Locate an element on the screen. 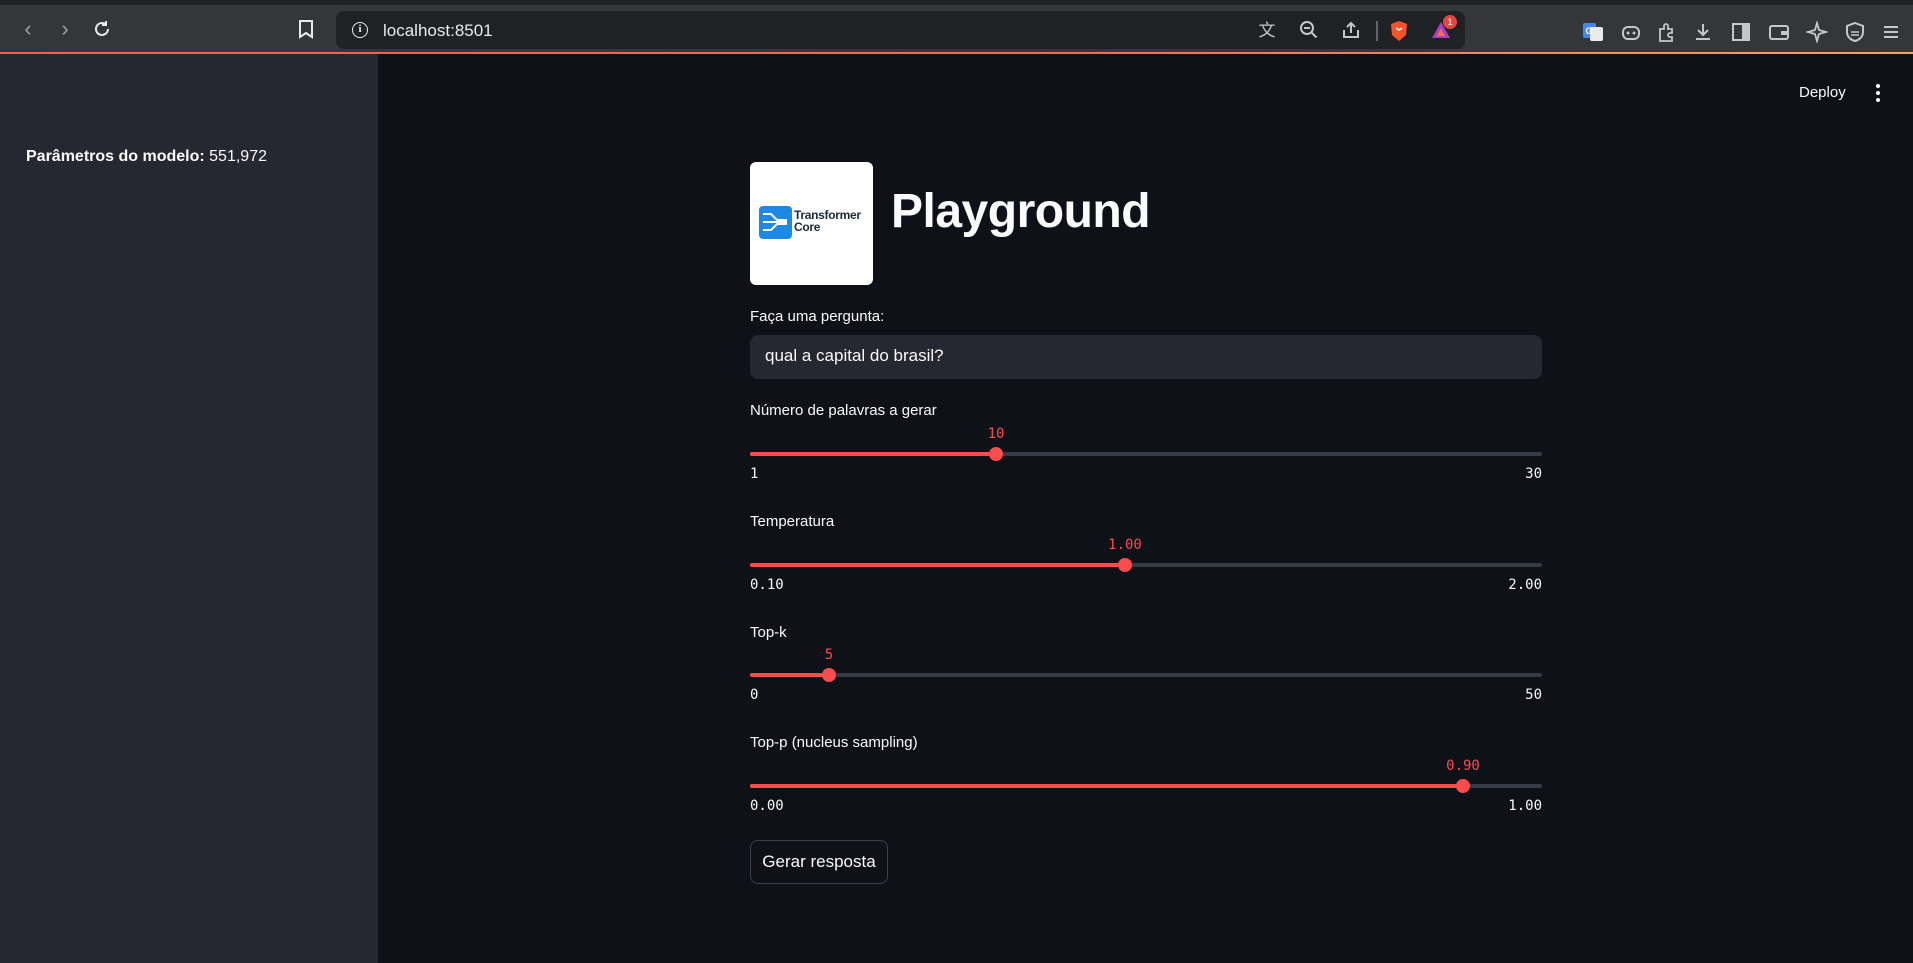  deploy-button: Deploy is located at coordinates (1822, 92).